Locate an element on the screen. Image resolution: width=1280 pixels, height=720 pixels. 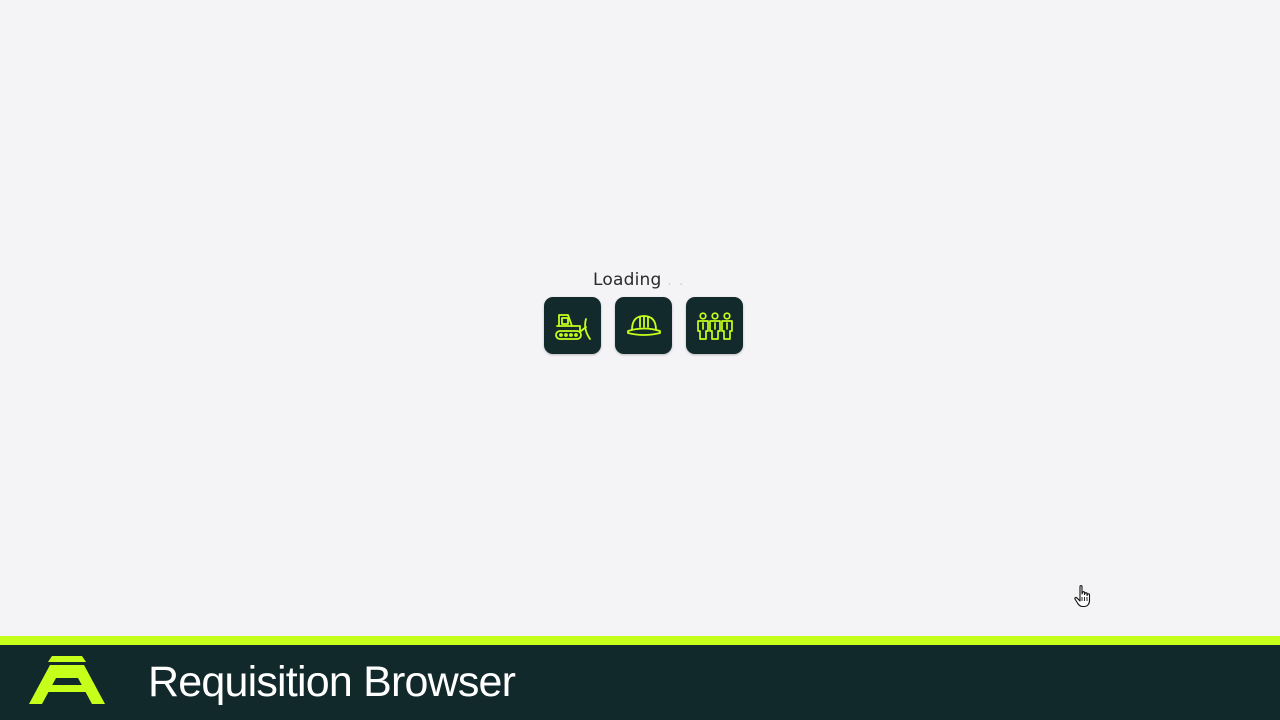
footer-title: Requisition Browser is located at coordinates (332, 682).